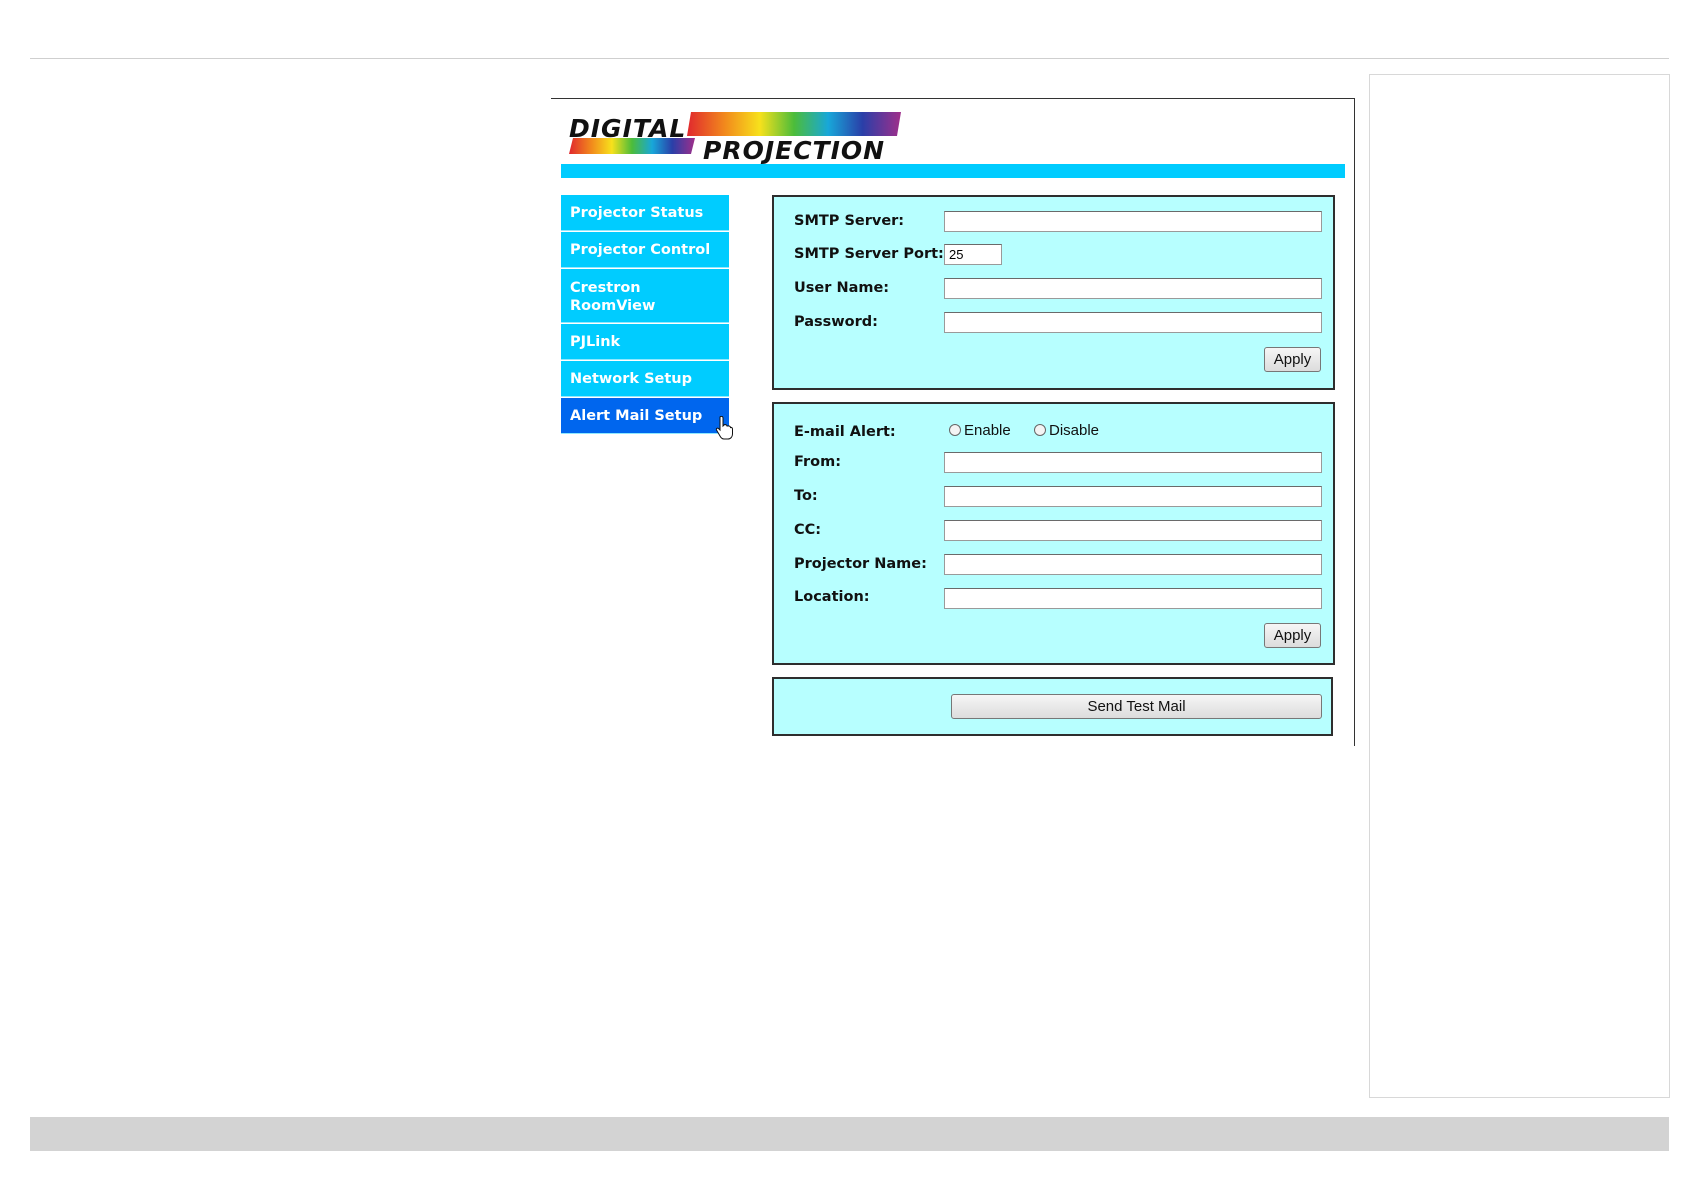 Image resolution: width=1684 pixels, height=1191 pixels. Describe the element at coordinates (794, 150) in the screenshot. I see `logo-word-projection: PROJECTION` at that location.